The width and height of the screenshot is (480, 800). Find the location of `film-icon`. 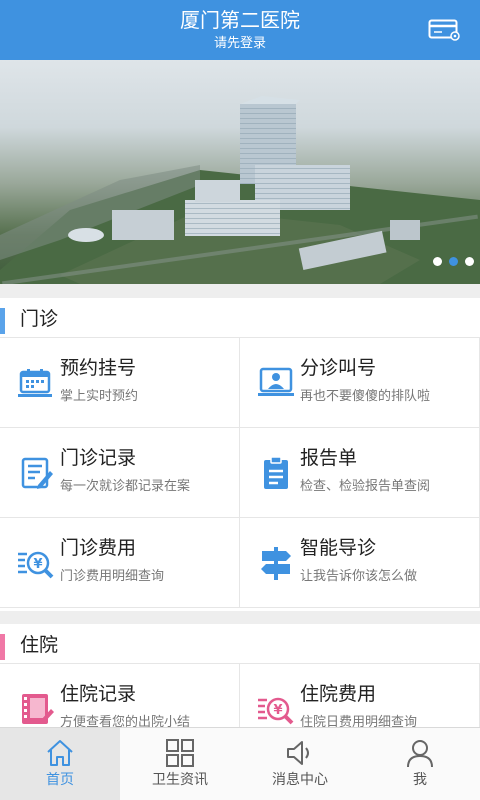

film-icon is located at coordinates (38, 709).